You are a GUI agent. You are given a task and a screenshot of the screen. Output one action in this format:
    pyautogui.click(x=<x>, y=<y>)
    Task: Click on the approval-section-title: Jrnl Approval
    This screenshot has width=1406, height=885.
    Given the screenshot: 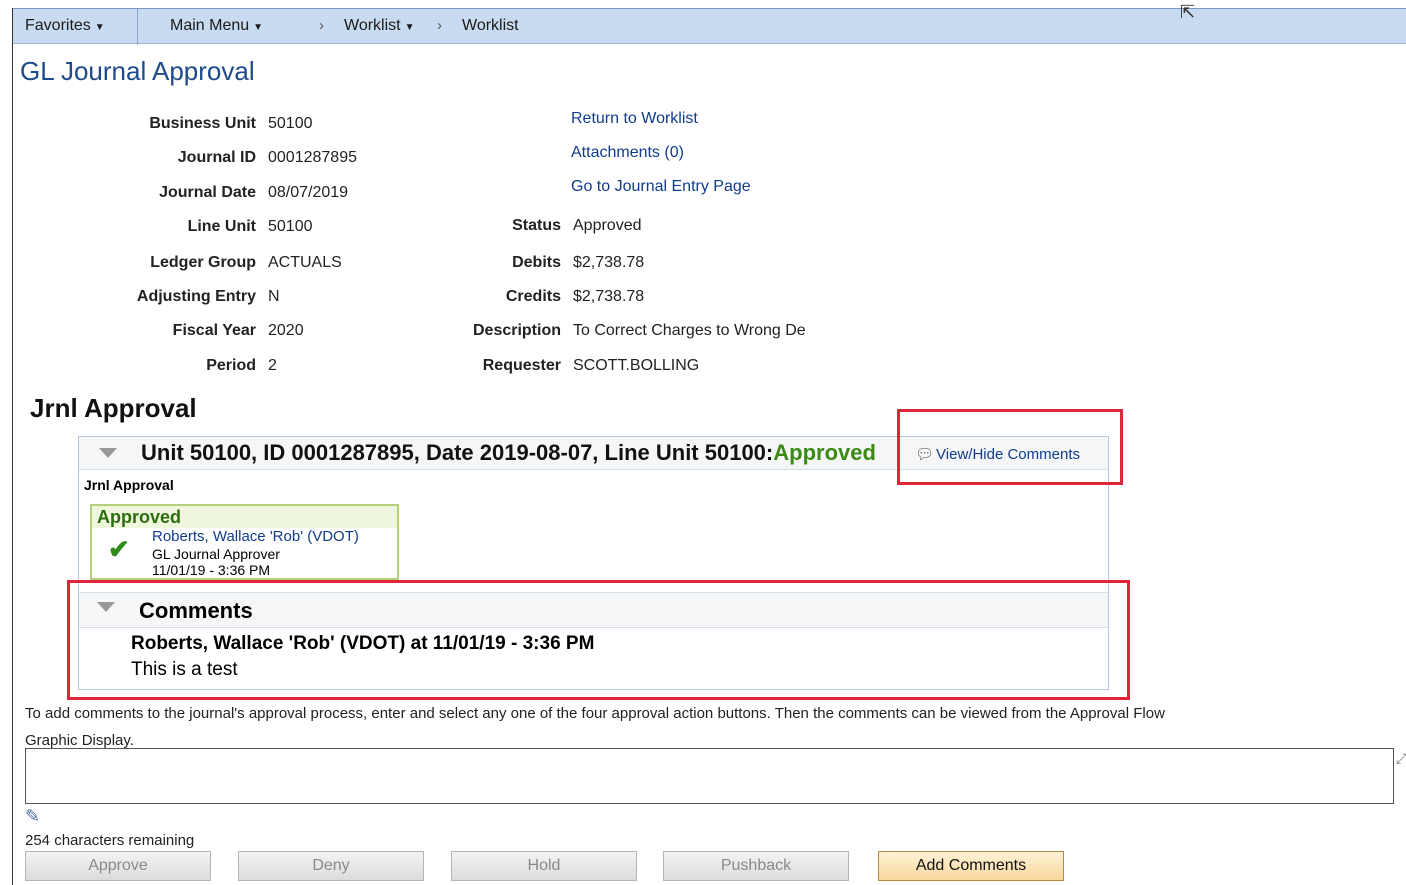 What is the action you would take?
    pyautogui.click(x=113, y=408)
    